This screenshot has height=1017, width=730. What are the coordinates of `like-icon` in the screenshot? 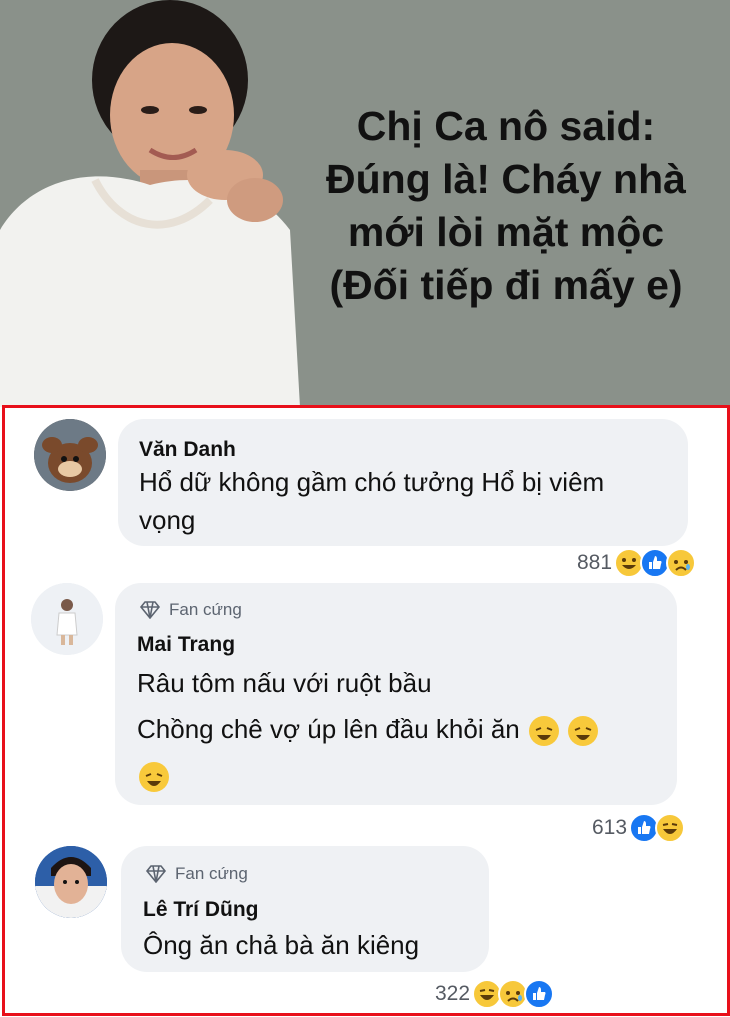 It's located at (539, 994).